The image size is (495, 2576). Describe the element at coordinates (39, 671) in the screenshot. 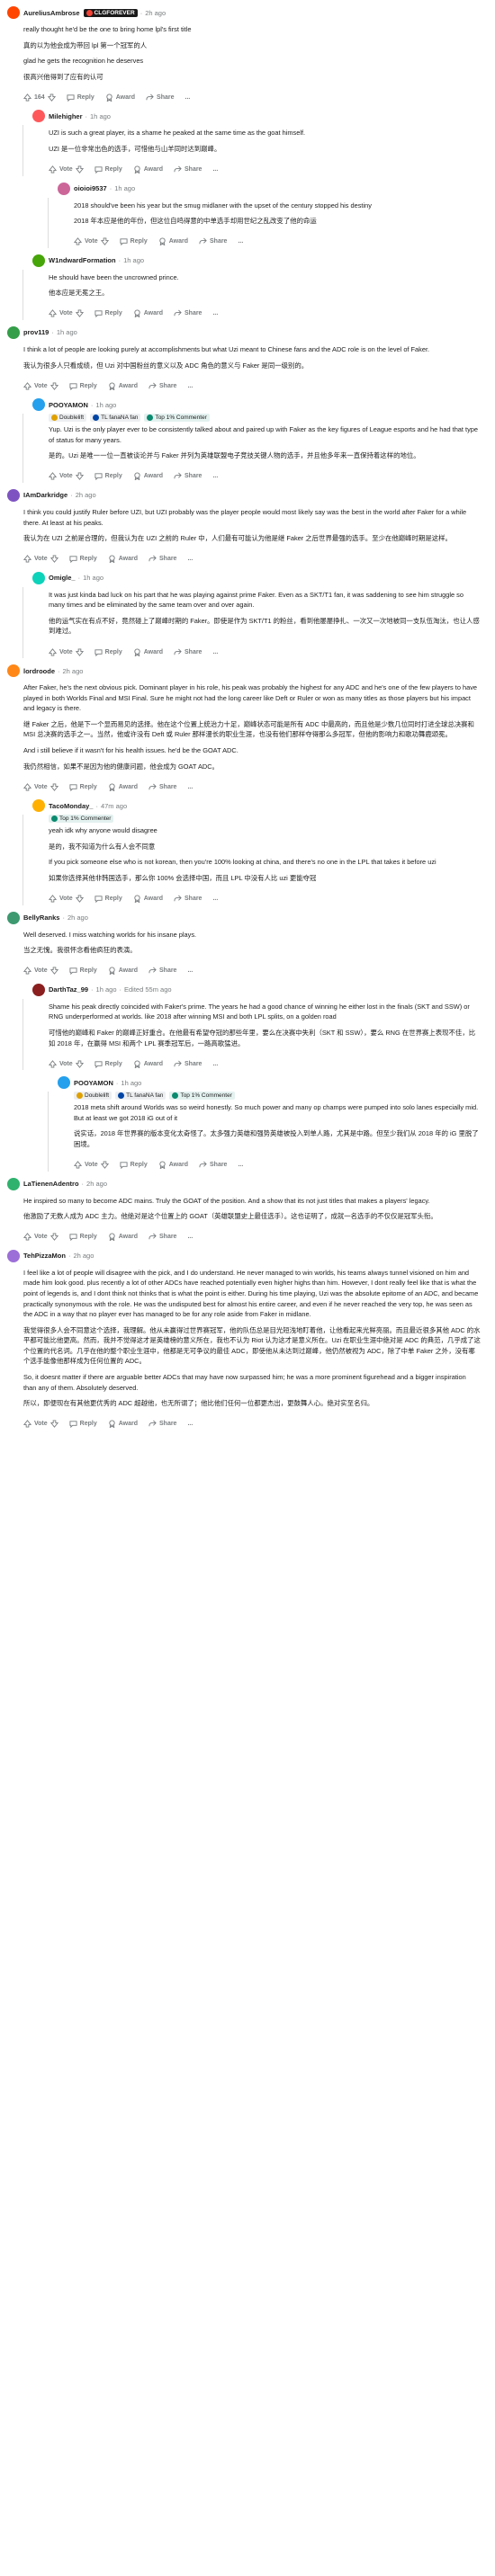

I see `username: lordroode` at that location.